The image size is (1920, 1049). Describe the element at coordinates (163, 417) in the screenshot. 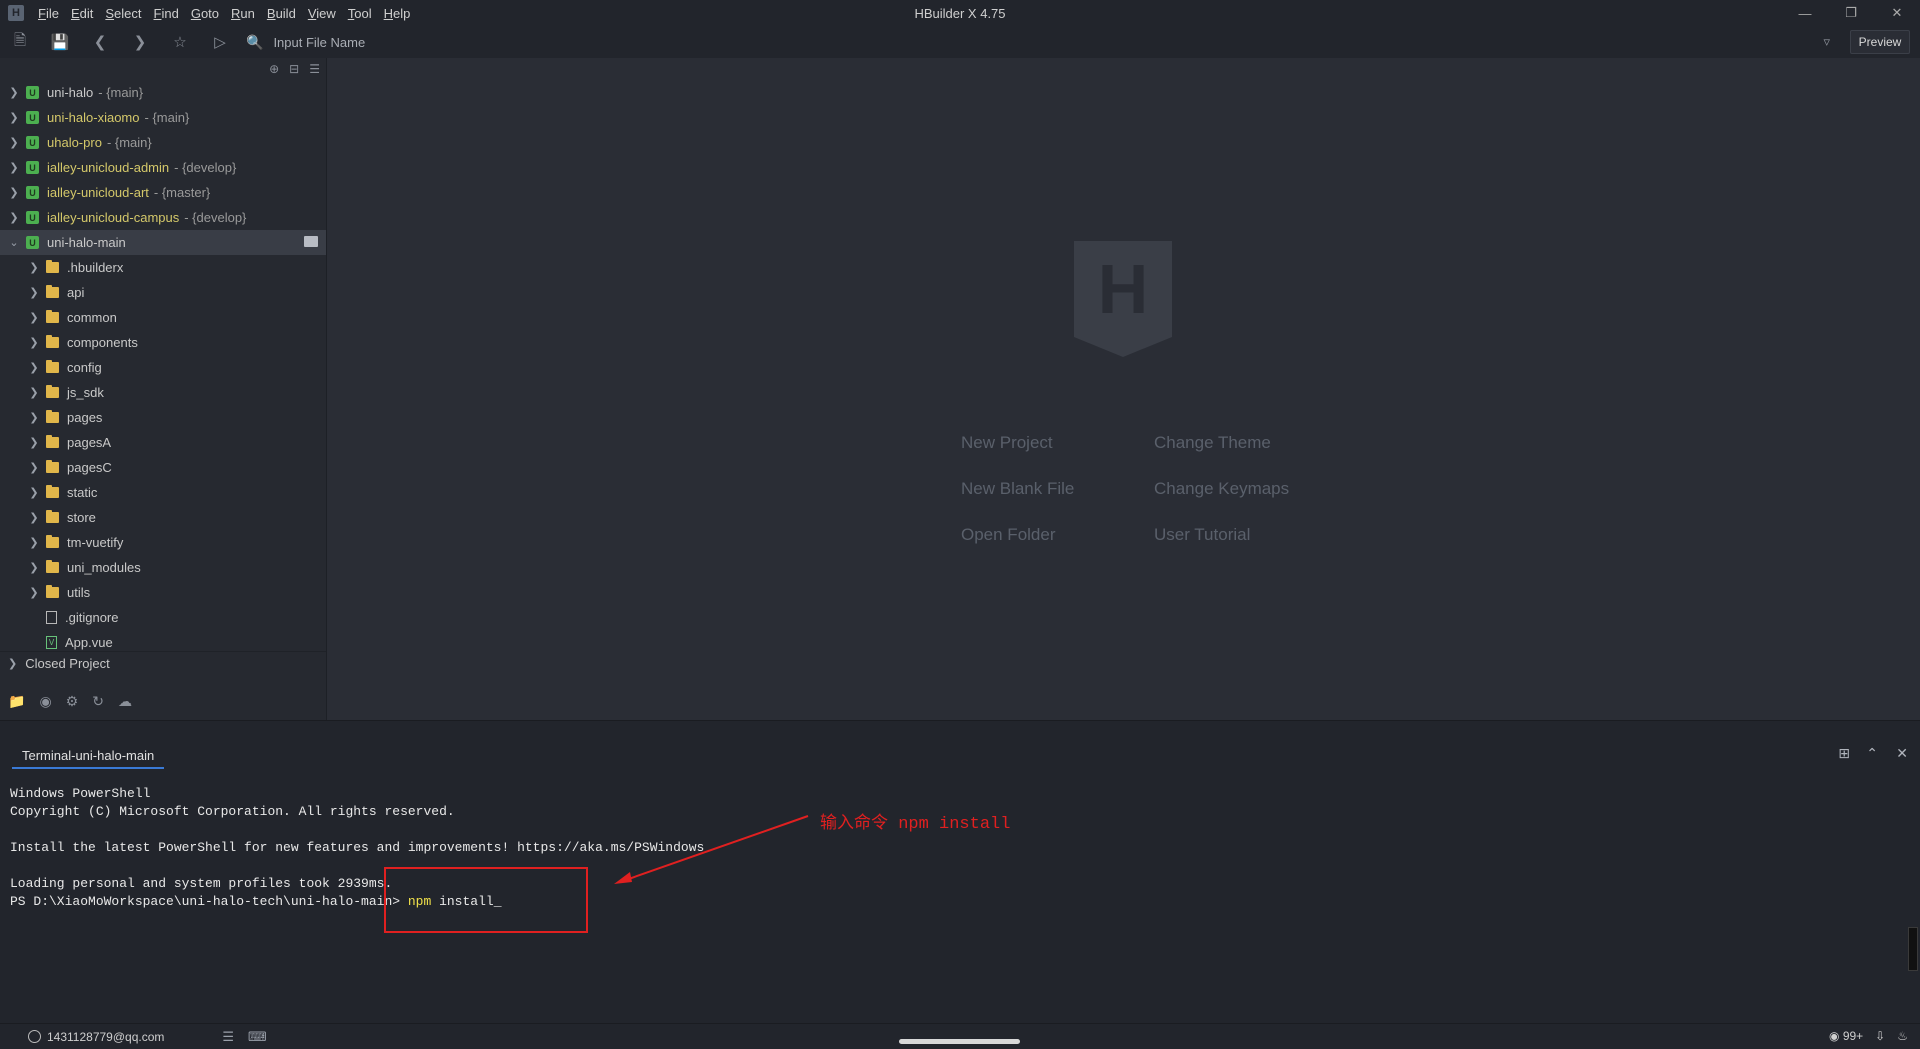

I see `folder-row: ❯ pages` at that location.